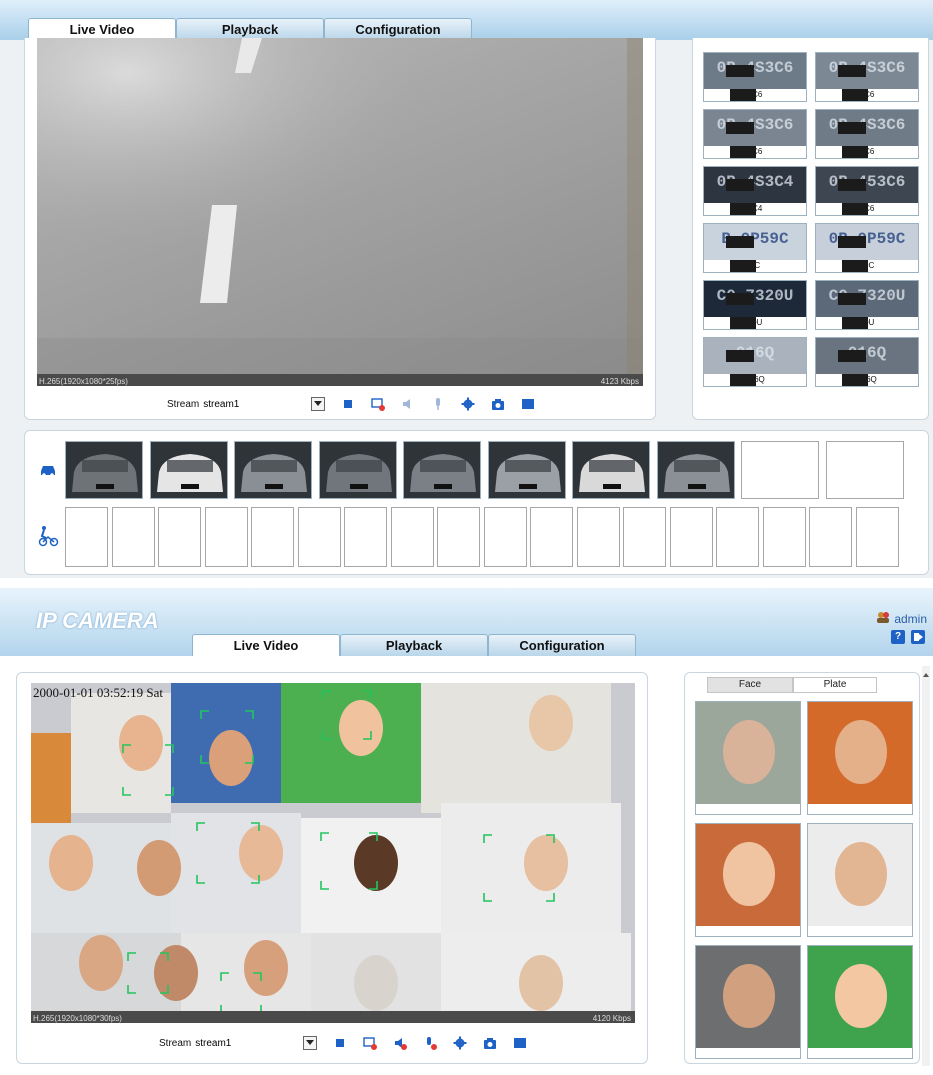 The height and width of the screenshot is (1075, 933). Describe the element at coordinates (755, 353) in the screenshot. I see `plate-image-text: 016Q` at that location.